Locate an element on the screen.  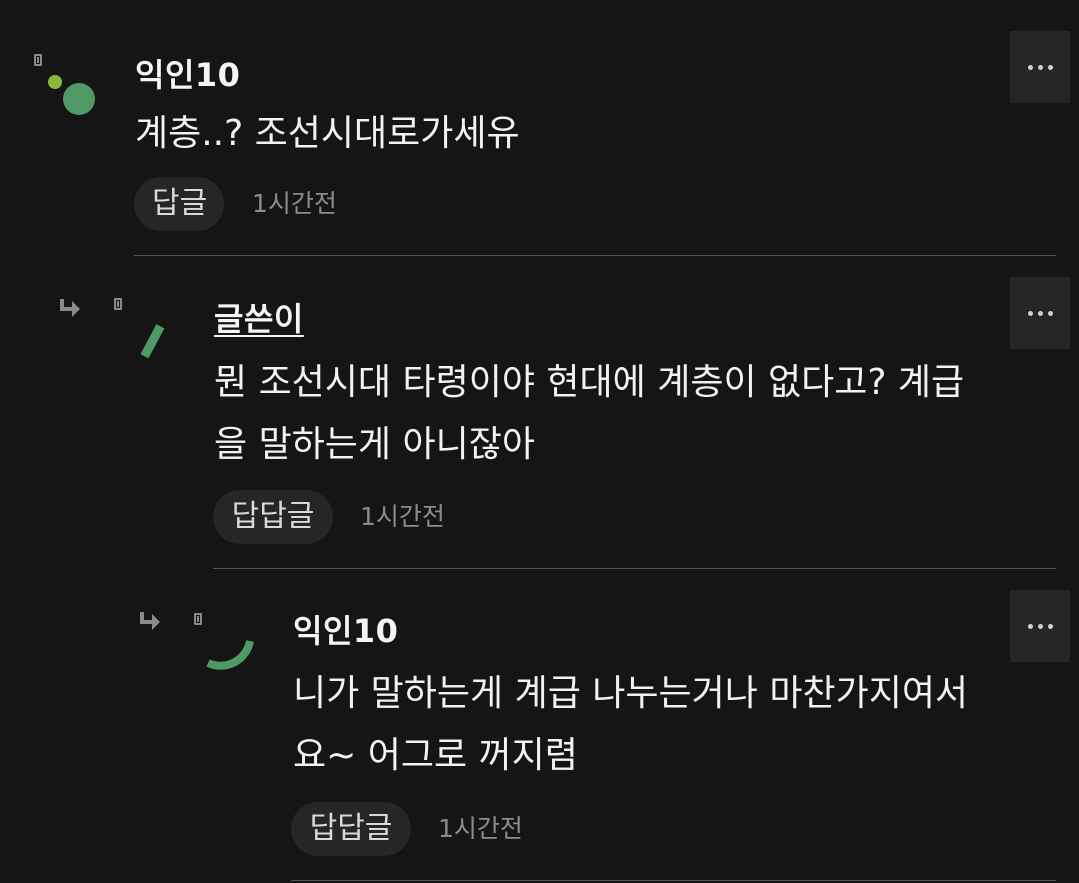
reply-arrow-icon is located at coordinates (149, 622).